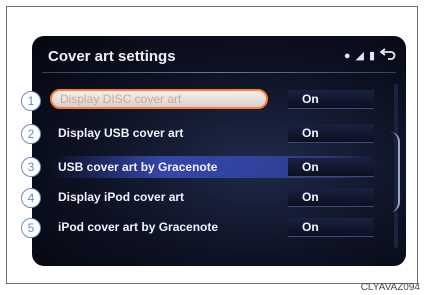 The width and height of the screenshot is (424, 295). What do you see at coordinates (31, 134) in the screenshot?
I see `callout-number: 2` at bounding box center [31, 134].